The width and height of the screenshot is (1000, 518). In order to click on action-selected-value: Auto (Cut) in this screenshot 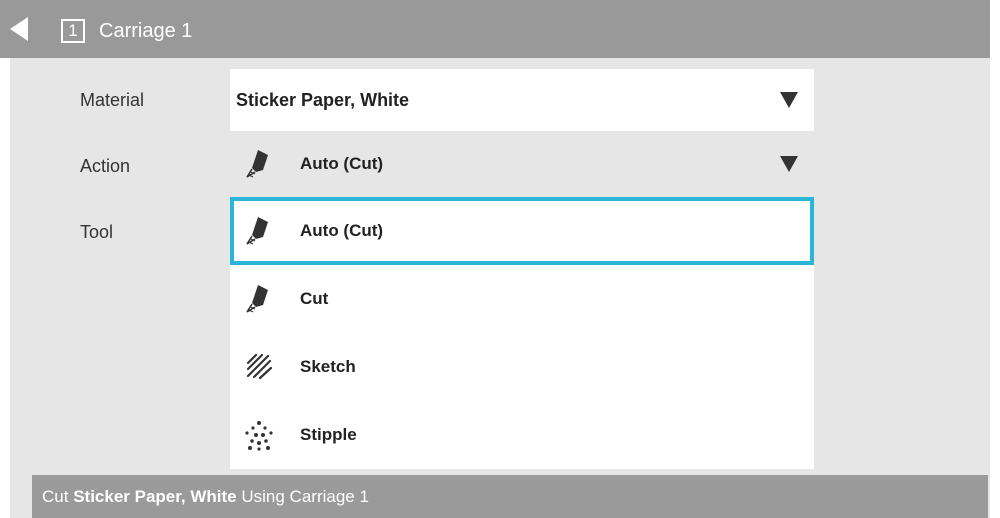, I will do `click(342, 163)`.